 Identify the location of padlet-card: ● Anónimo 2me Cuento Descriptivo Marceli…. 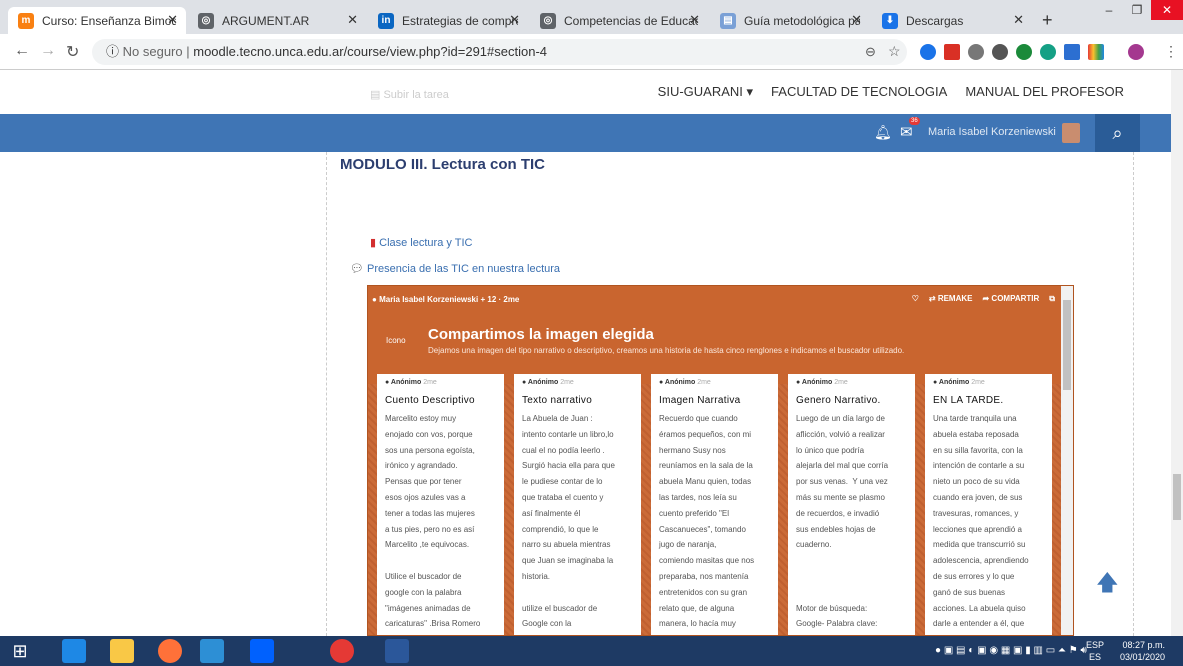
(440, 504).